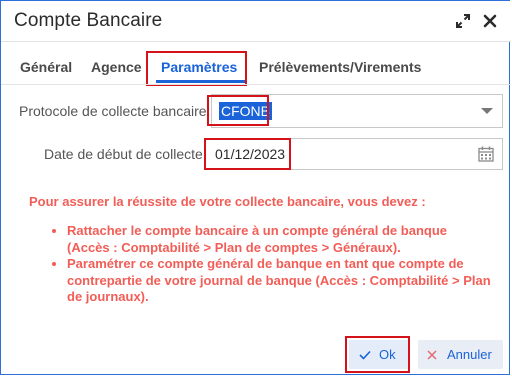 The image size is (512, 377). Describe the element at coordinates (116, 67) in the screenshot. I see `tab-agence: Agence` at that location.